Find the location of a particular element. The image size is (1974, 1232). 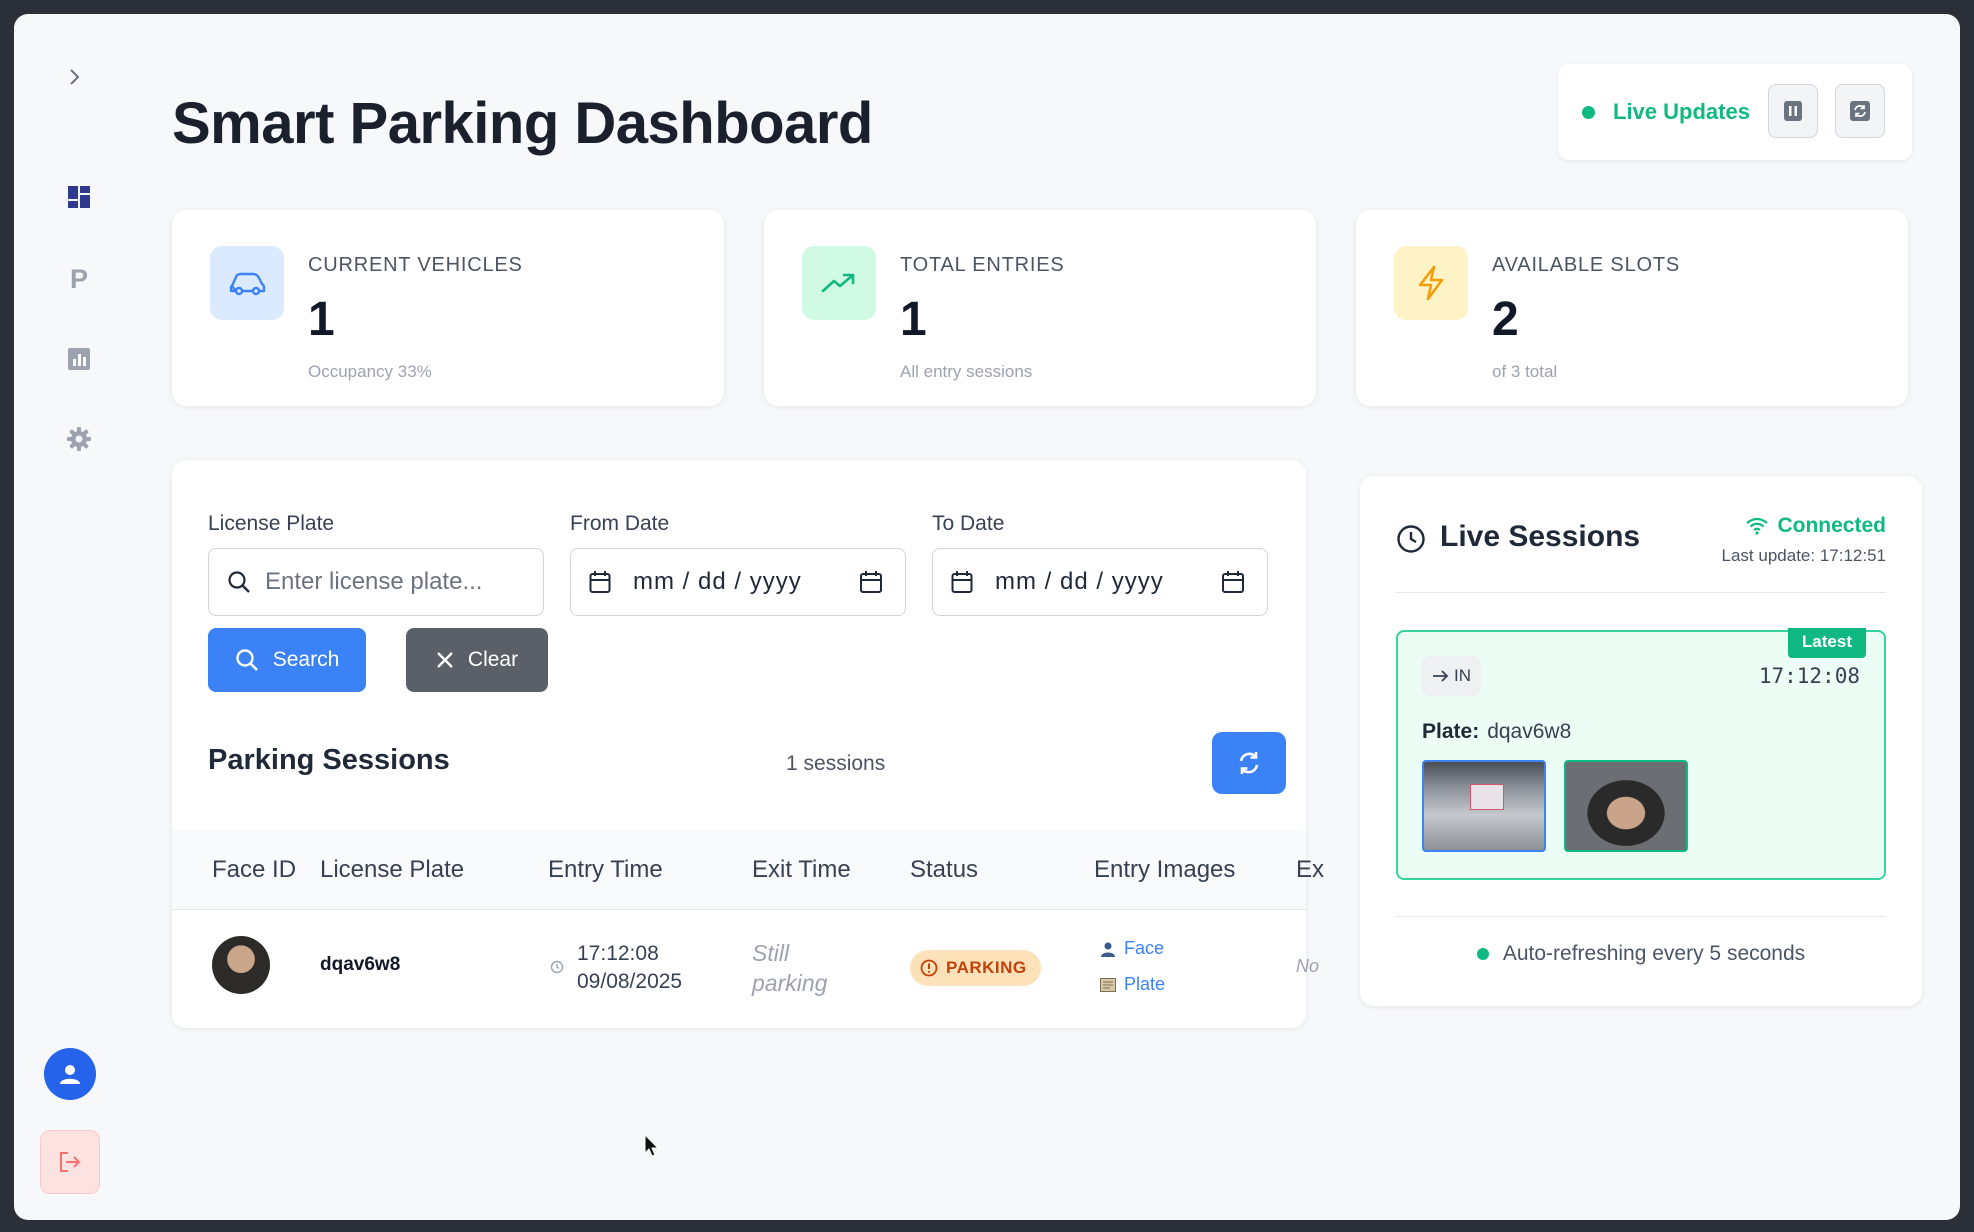

direction-badge: IN is located at coordinates (1451, 676).